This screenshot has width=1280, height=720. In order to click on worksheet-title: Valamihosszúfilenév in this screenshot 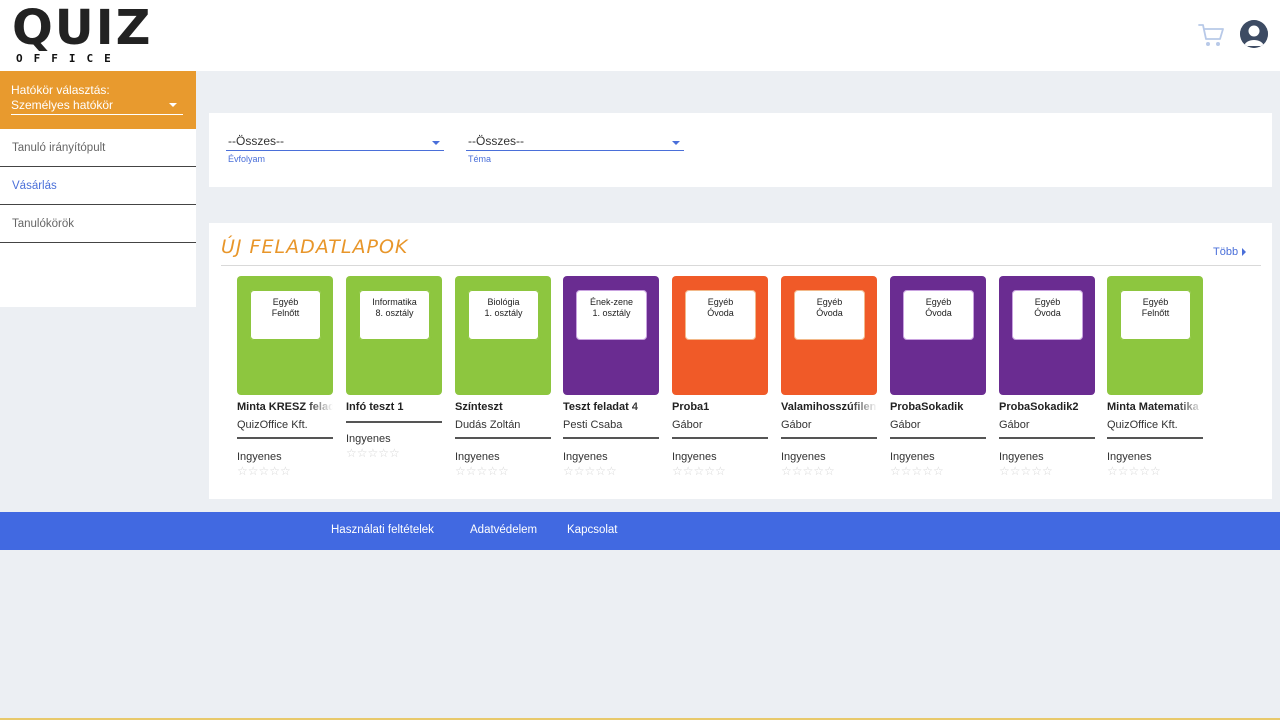, I will do `click(829, 407)`.